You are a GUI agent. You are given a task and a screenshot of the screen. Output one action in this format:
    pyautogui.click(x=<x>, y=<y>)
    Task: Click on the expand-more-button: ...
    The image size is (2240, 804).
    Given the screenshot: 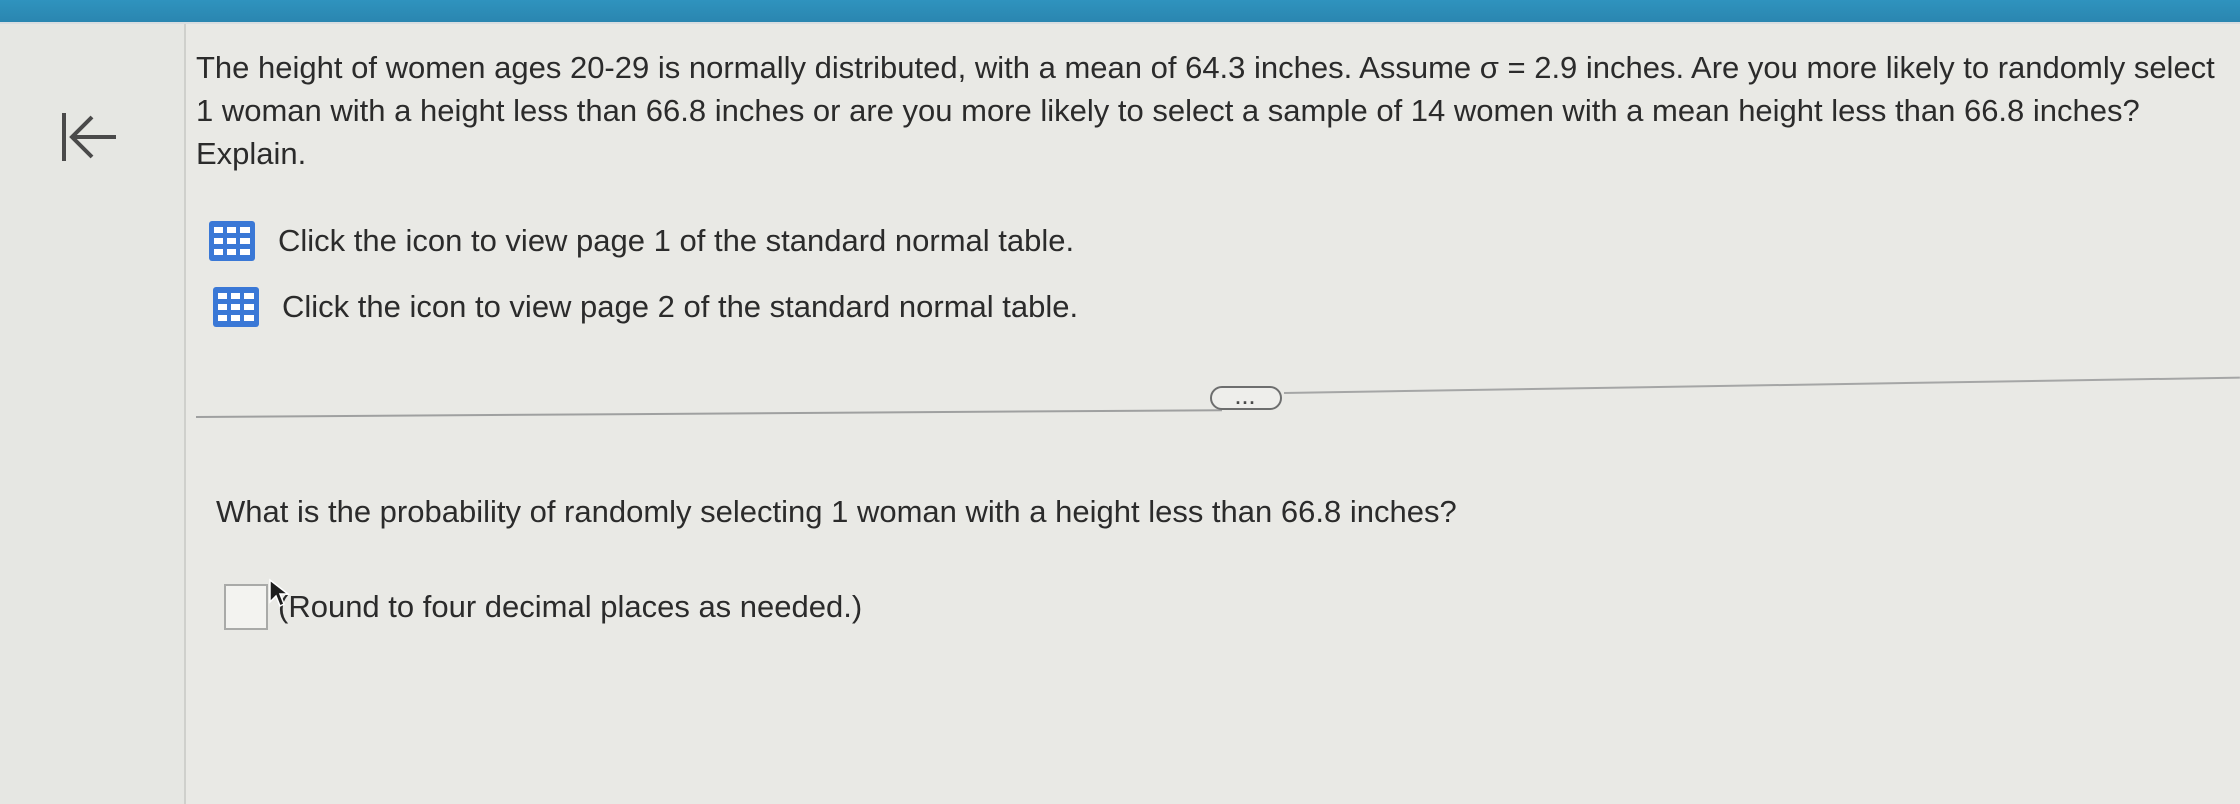 What is the action you would take?
    pyautogui.click(x=1246, y=398)
    